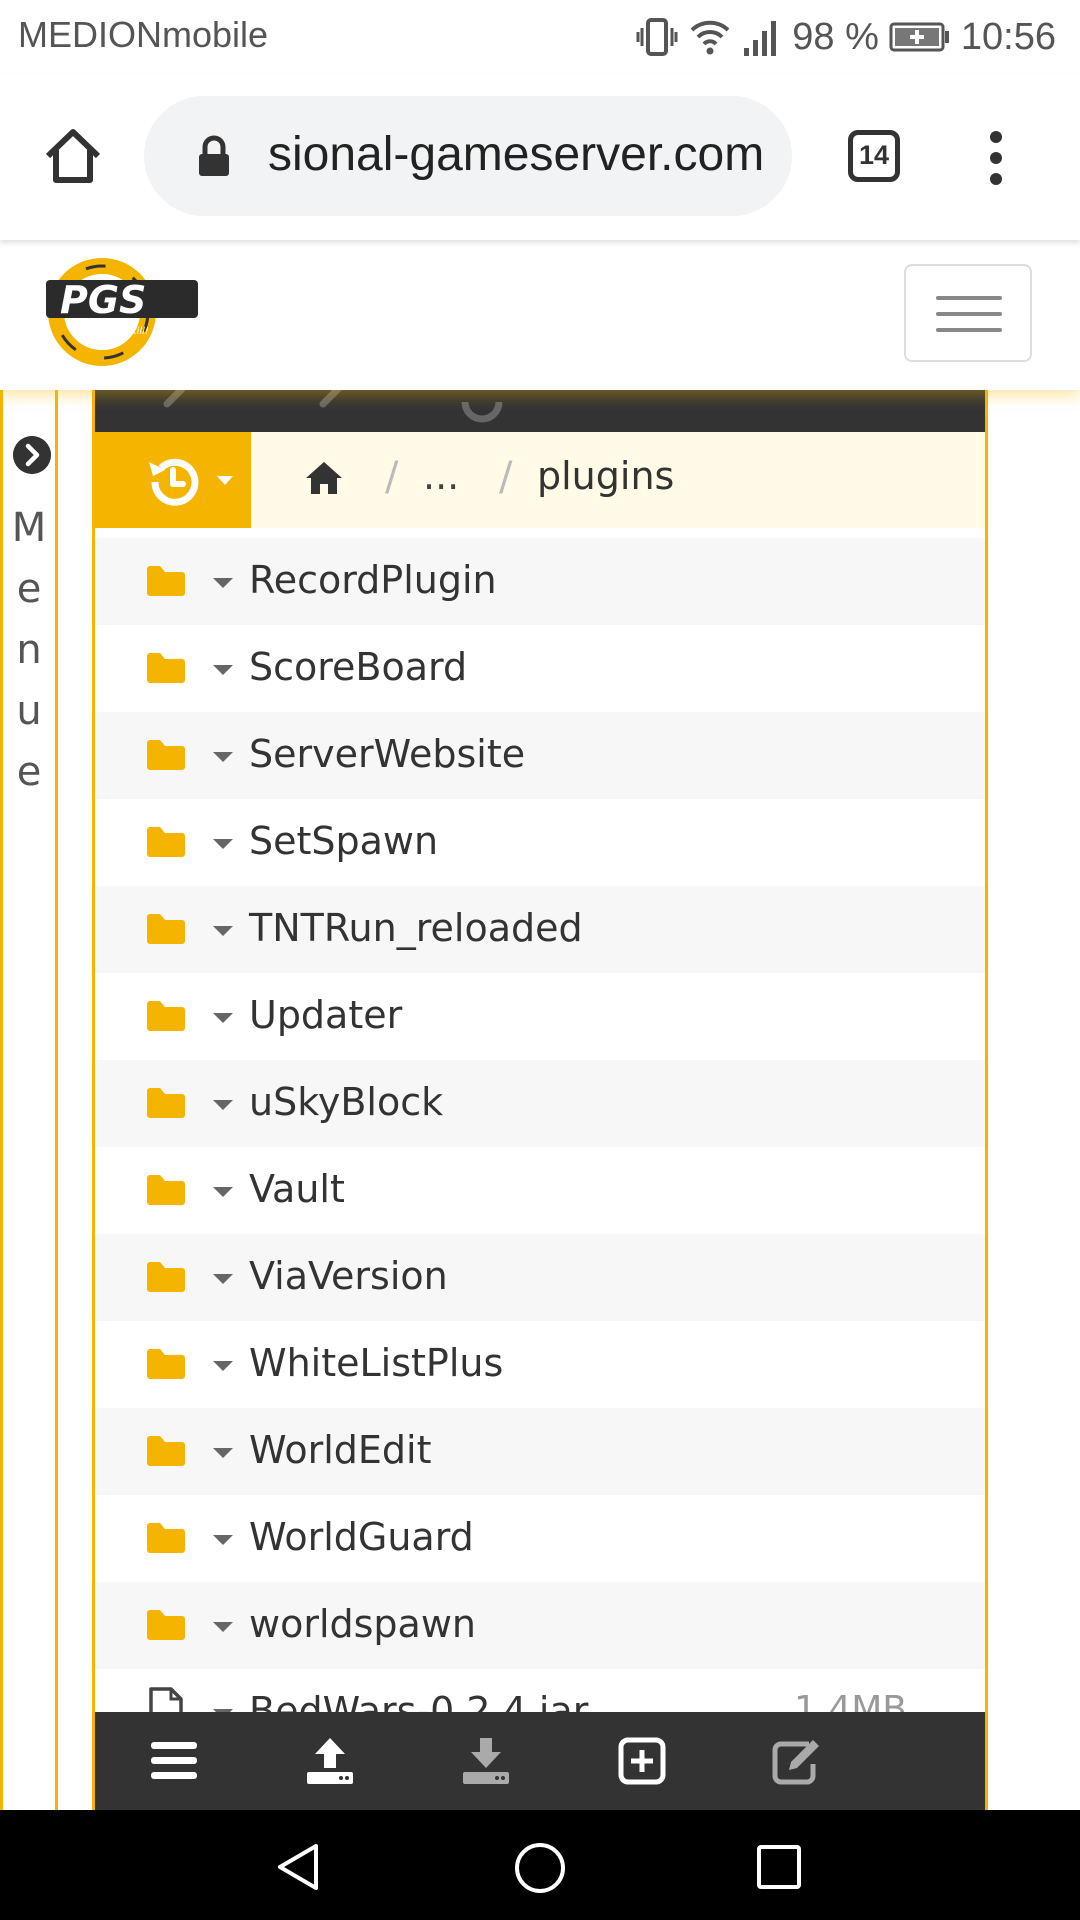 This screenshot has height=1920, width=1080. Describe the element at coordinates (343, 841) in the screenshot. I see `folder-name: SetSpawn` at that location.